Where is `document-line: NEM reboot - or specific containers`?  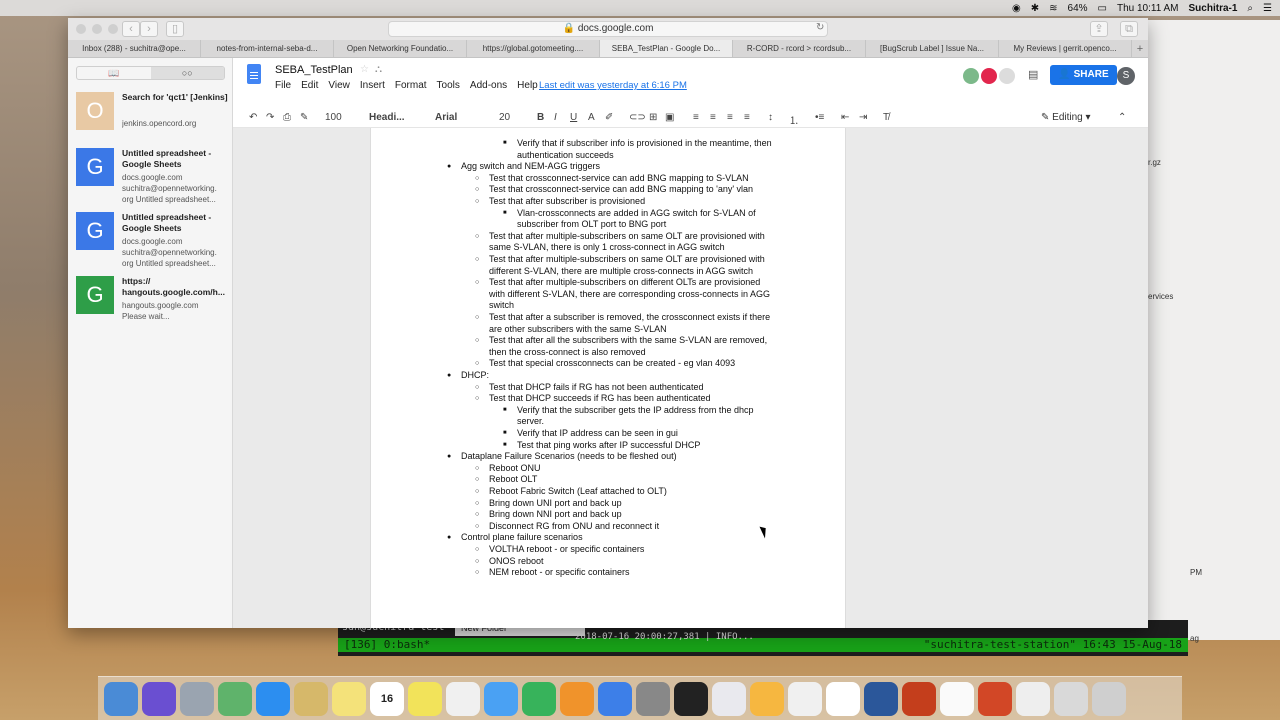 document-line: NEM reboot - or specific containers is located at coordinates (559, 572).